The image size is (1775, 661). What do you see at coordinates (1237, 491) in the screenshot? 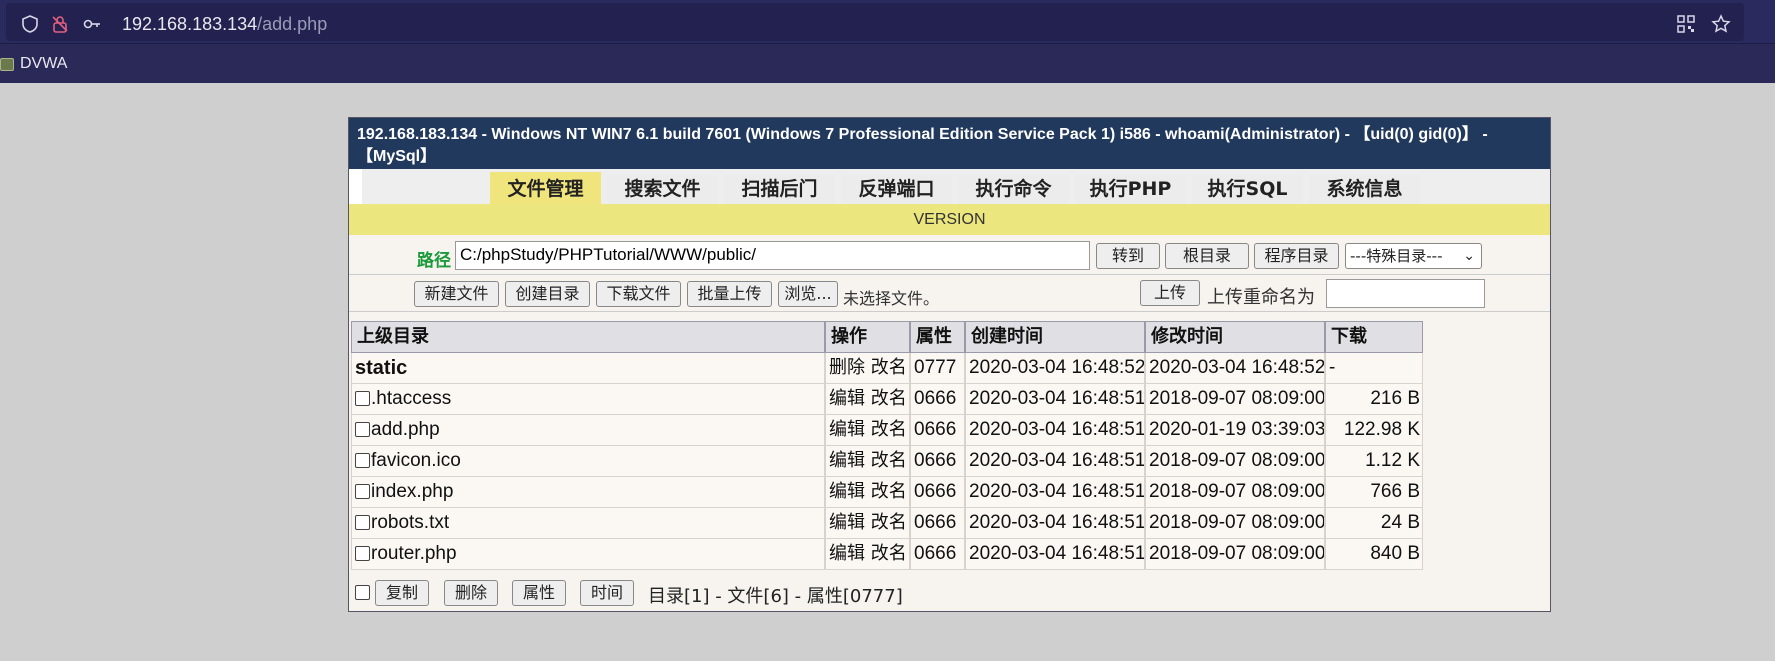
I see `row-modified-text: 2018-09-07 08:09:00` at bounding box center [1237, 491].